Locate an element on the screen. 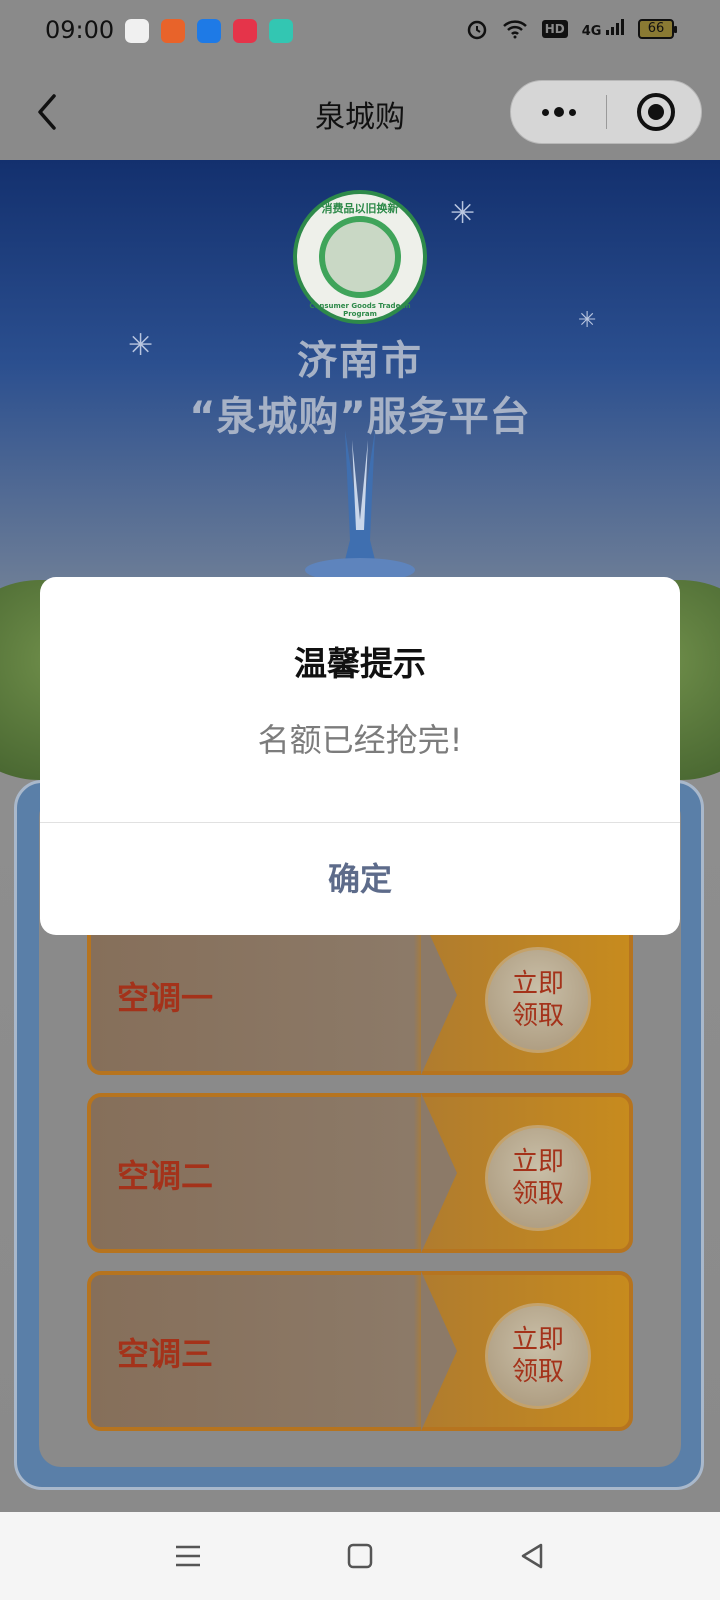 This screenshot has width=720, height=1600. coupon-item-label: 空调三 is located at coordinates (165, 1354).